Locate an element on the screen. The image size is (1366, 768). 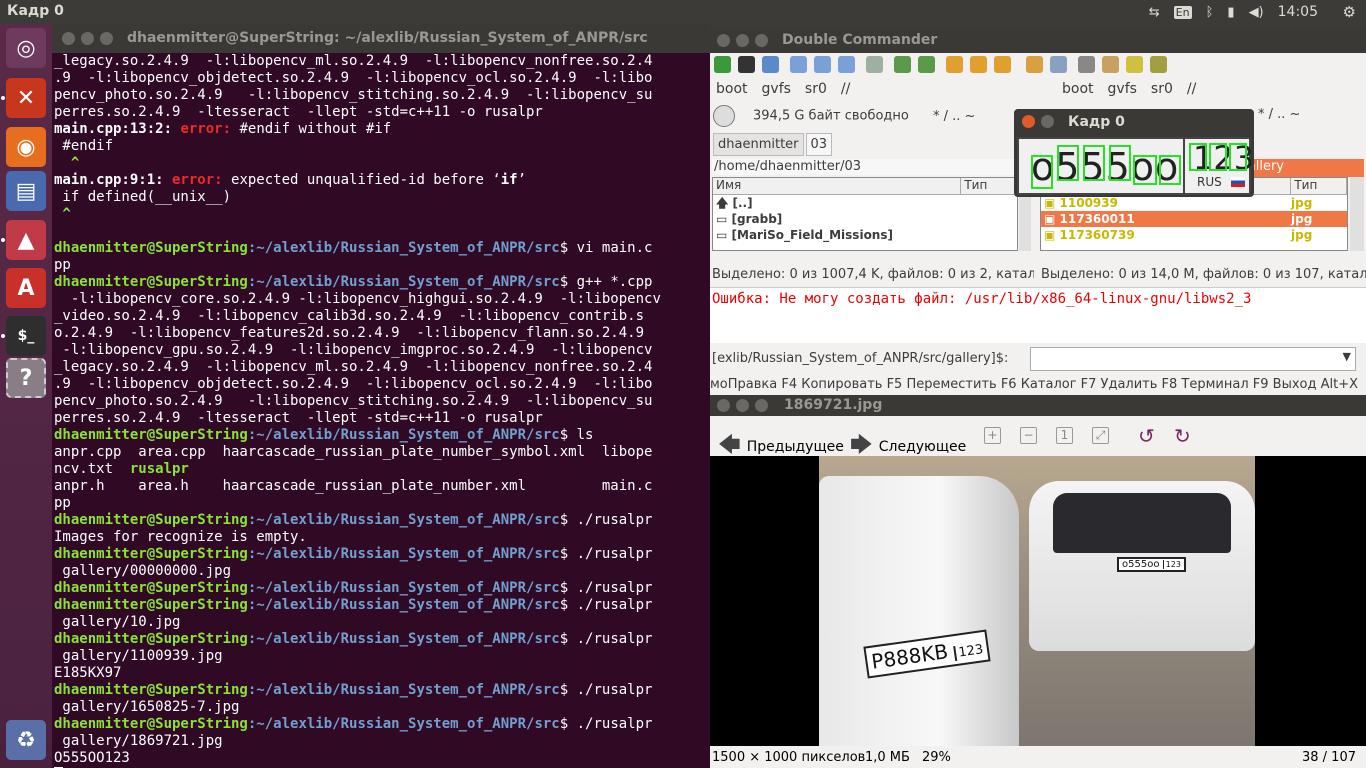
table-row: ▣ 1100939 jpg is located at coordinates (1194, 203).